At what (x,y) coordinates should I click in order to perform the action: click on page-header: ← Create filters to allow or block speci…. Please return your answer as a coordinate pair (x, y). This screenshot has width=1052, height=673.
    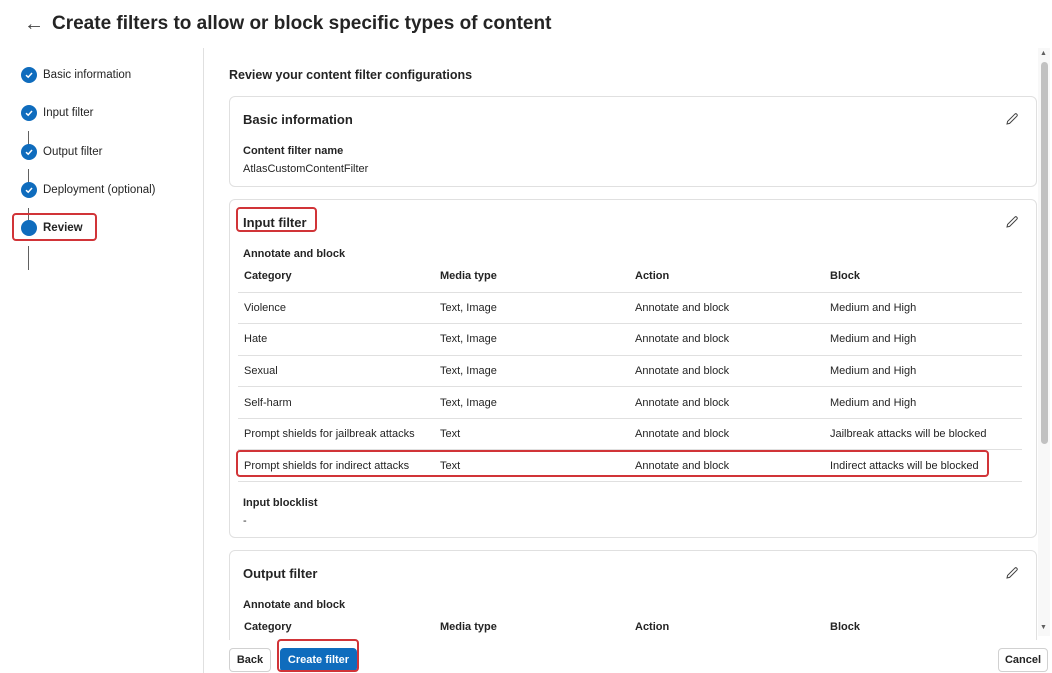
    Looking at the image, I should click on (526, 24).